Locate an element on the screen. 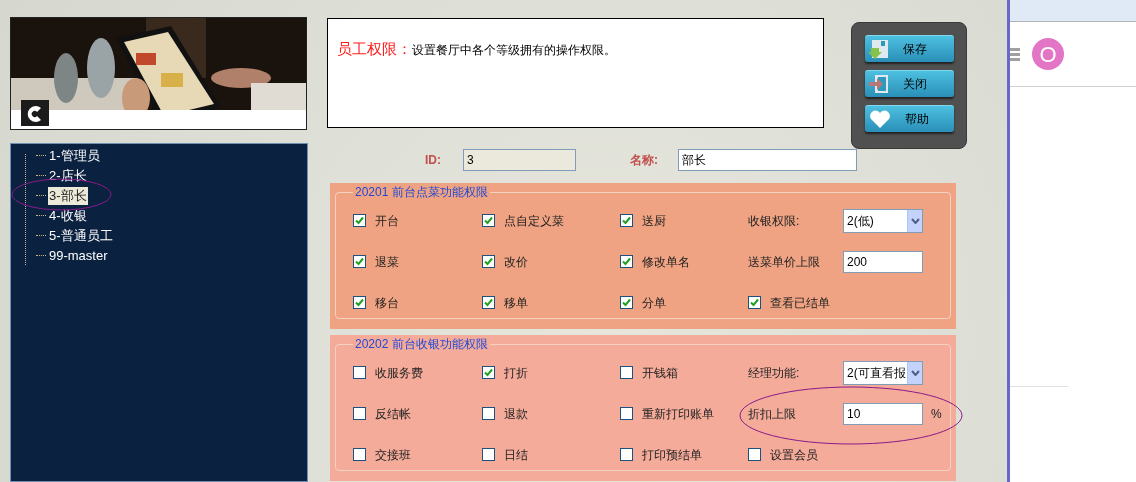 The image size is (1136, 482). dropdown: 2(可直看报 is located at coordinates (883, 372).